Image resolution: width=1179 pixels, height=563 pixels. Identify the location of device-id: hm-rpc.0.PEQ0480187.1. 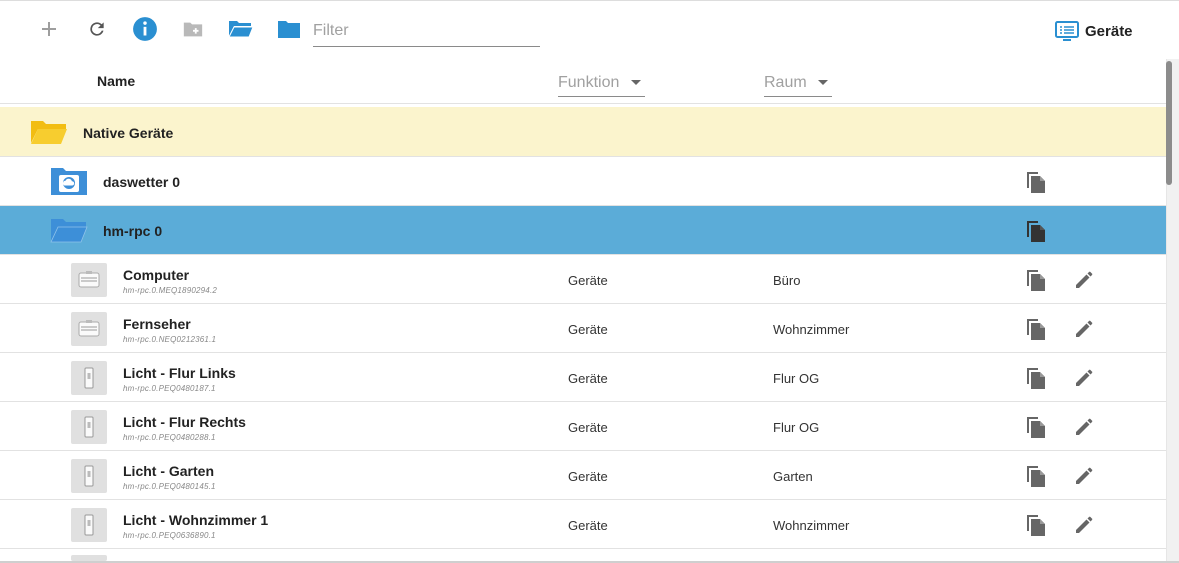
(169, 388).